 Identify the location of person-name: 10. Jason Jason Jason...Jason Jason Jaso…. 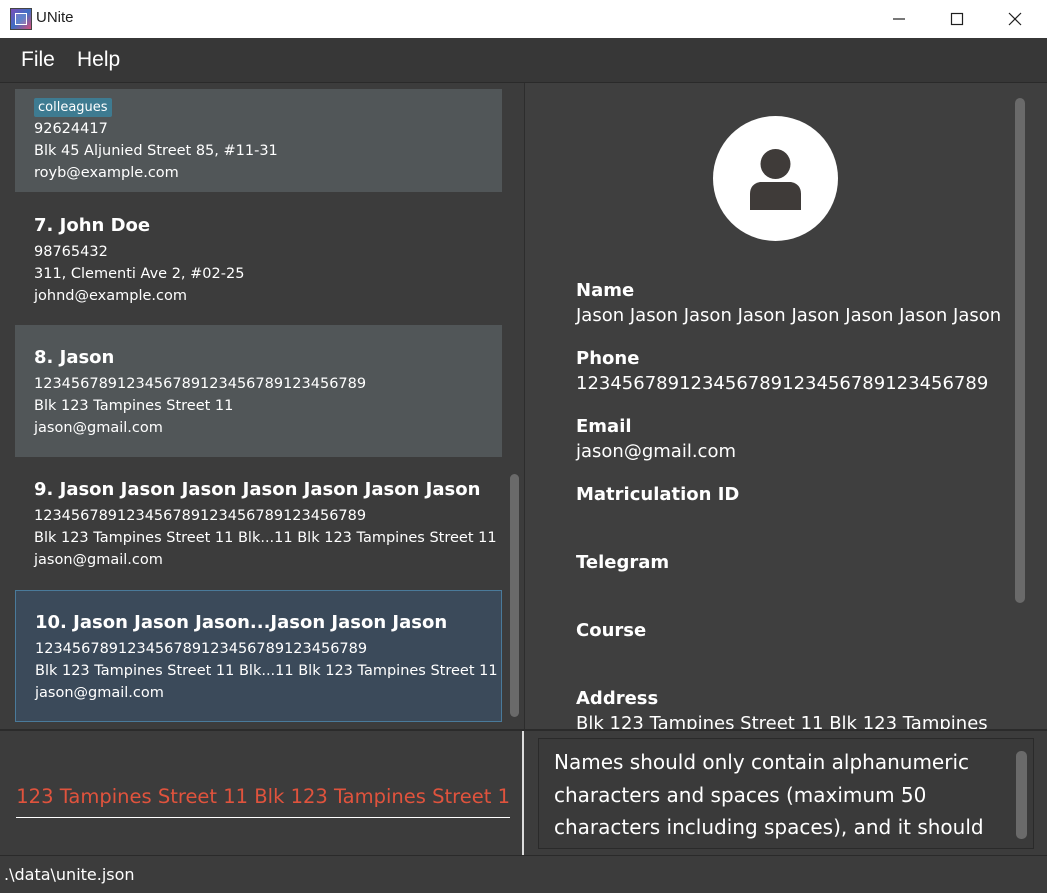
(241, 622).